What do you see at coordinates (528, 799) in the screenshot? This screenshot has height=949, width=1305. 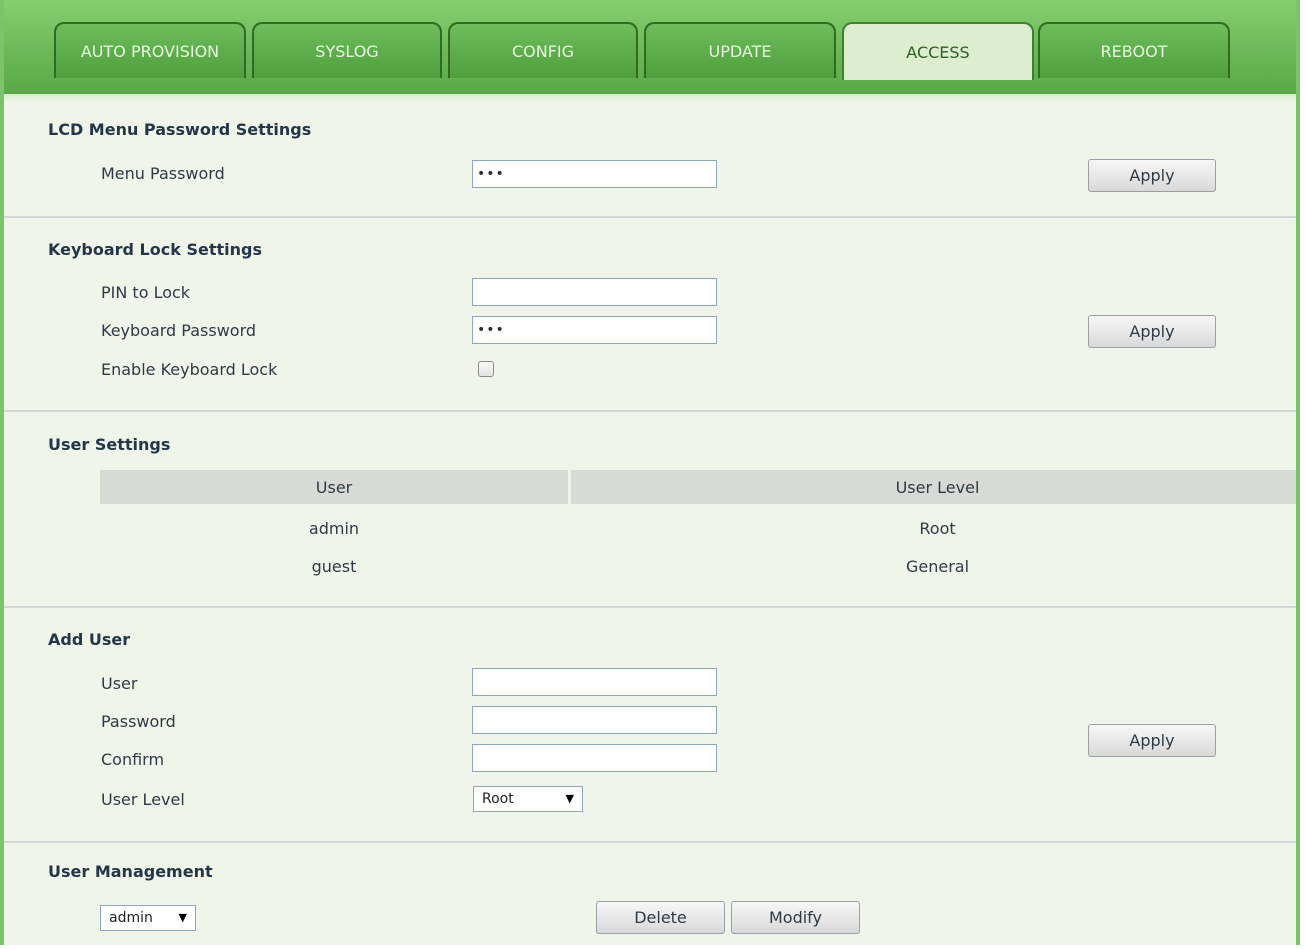 I see `user-level-select: Root ▼` at bounding box center [528, 799].